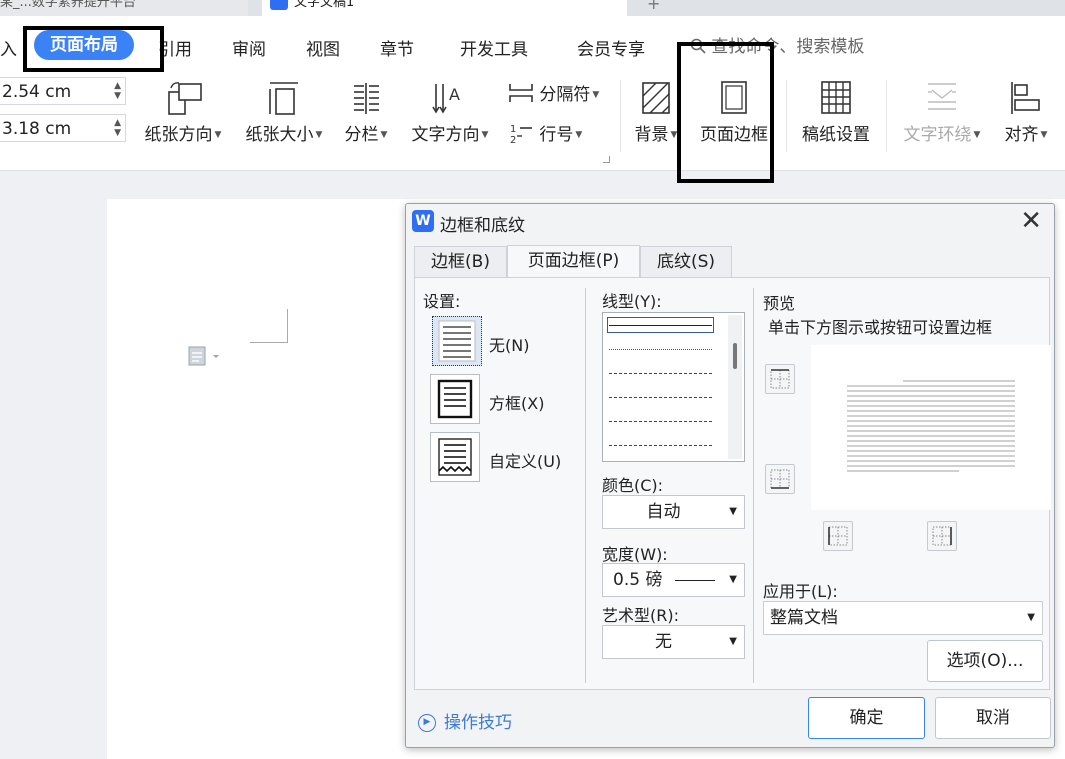 The height and width of the screenshot is (759, 1065). Describe the element at coordinates (397, 47) in the screenshot. I see `menu-item-chapter: 章节` at that location.